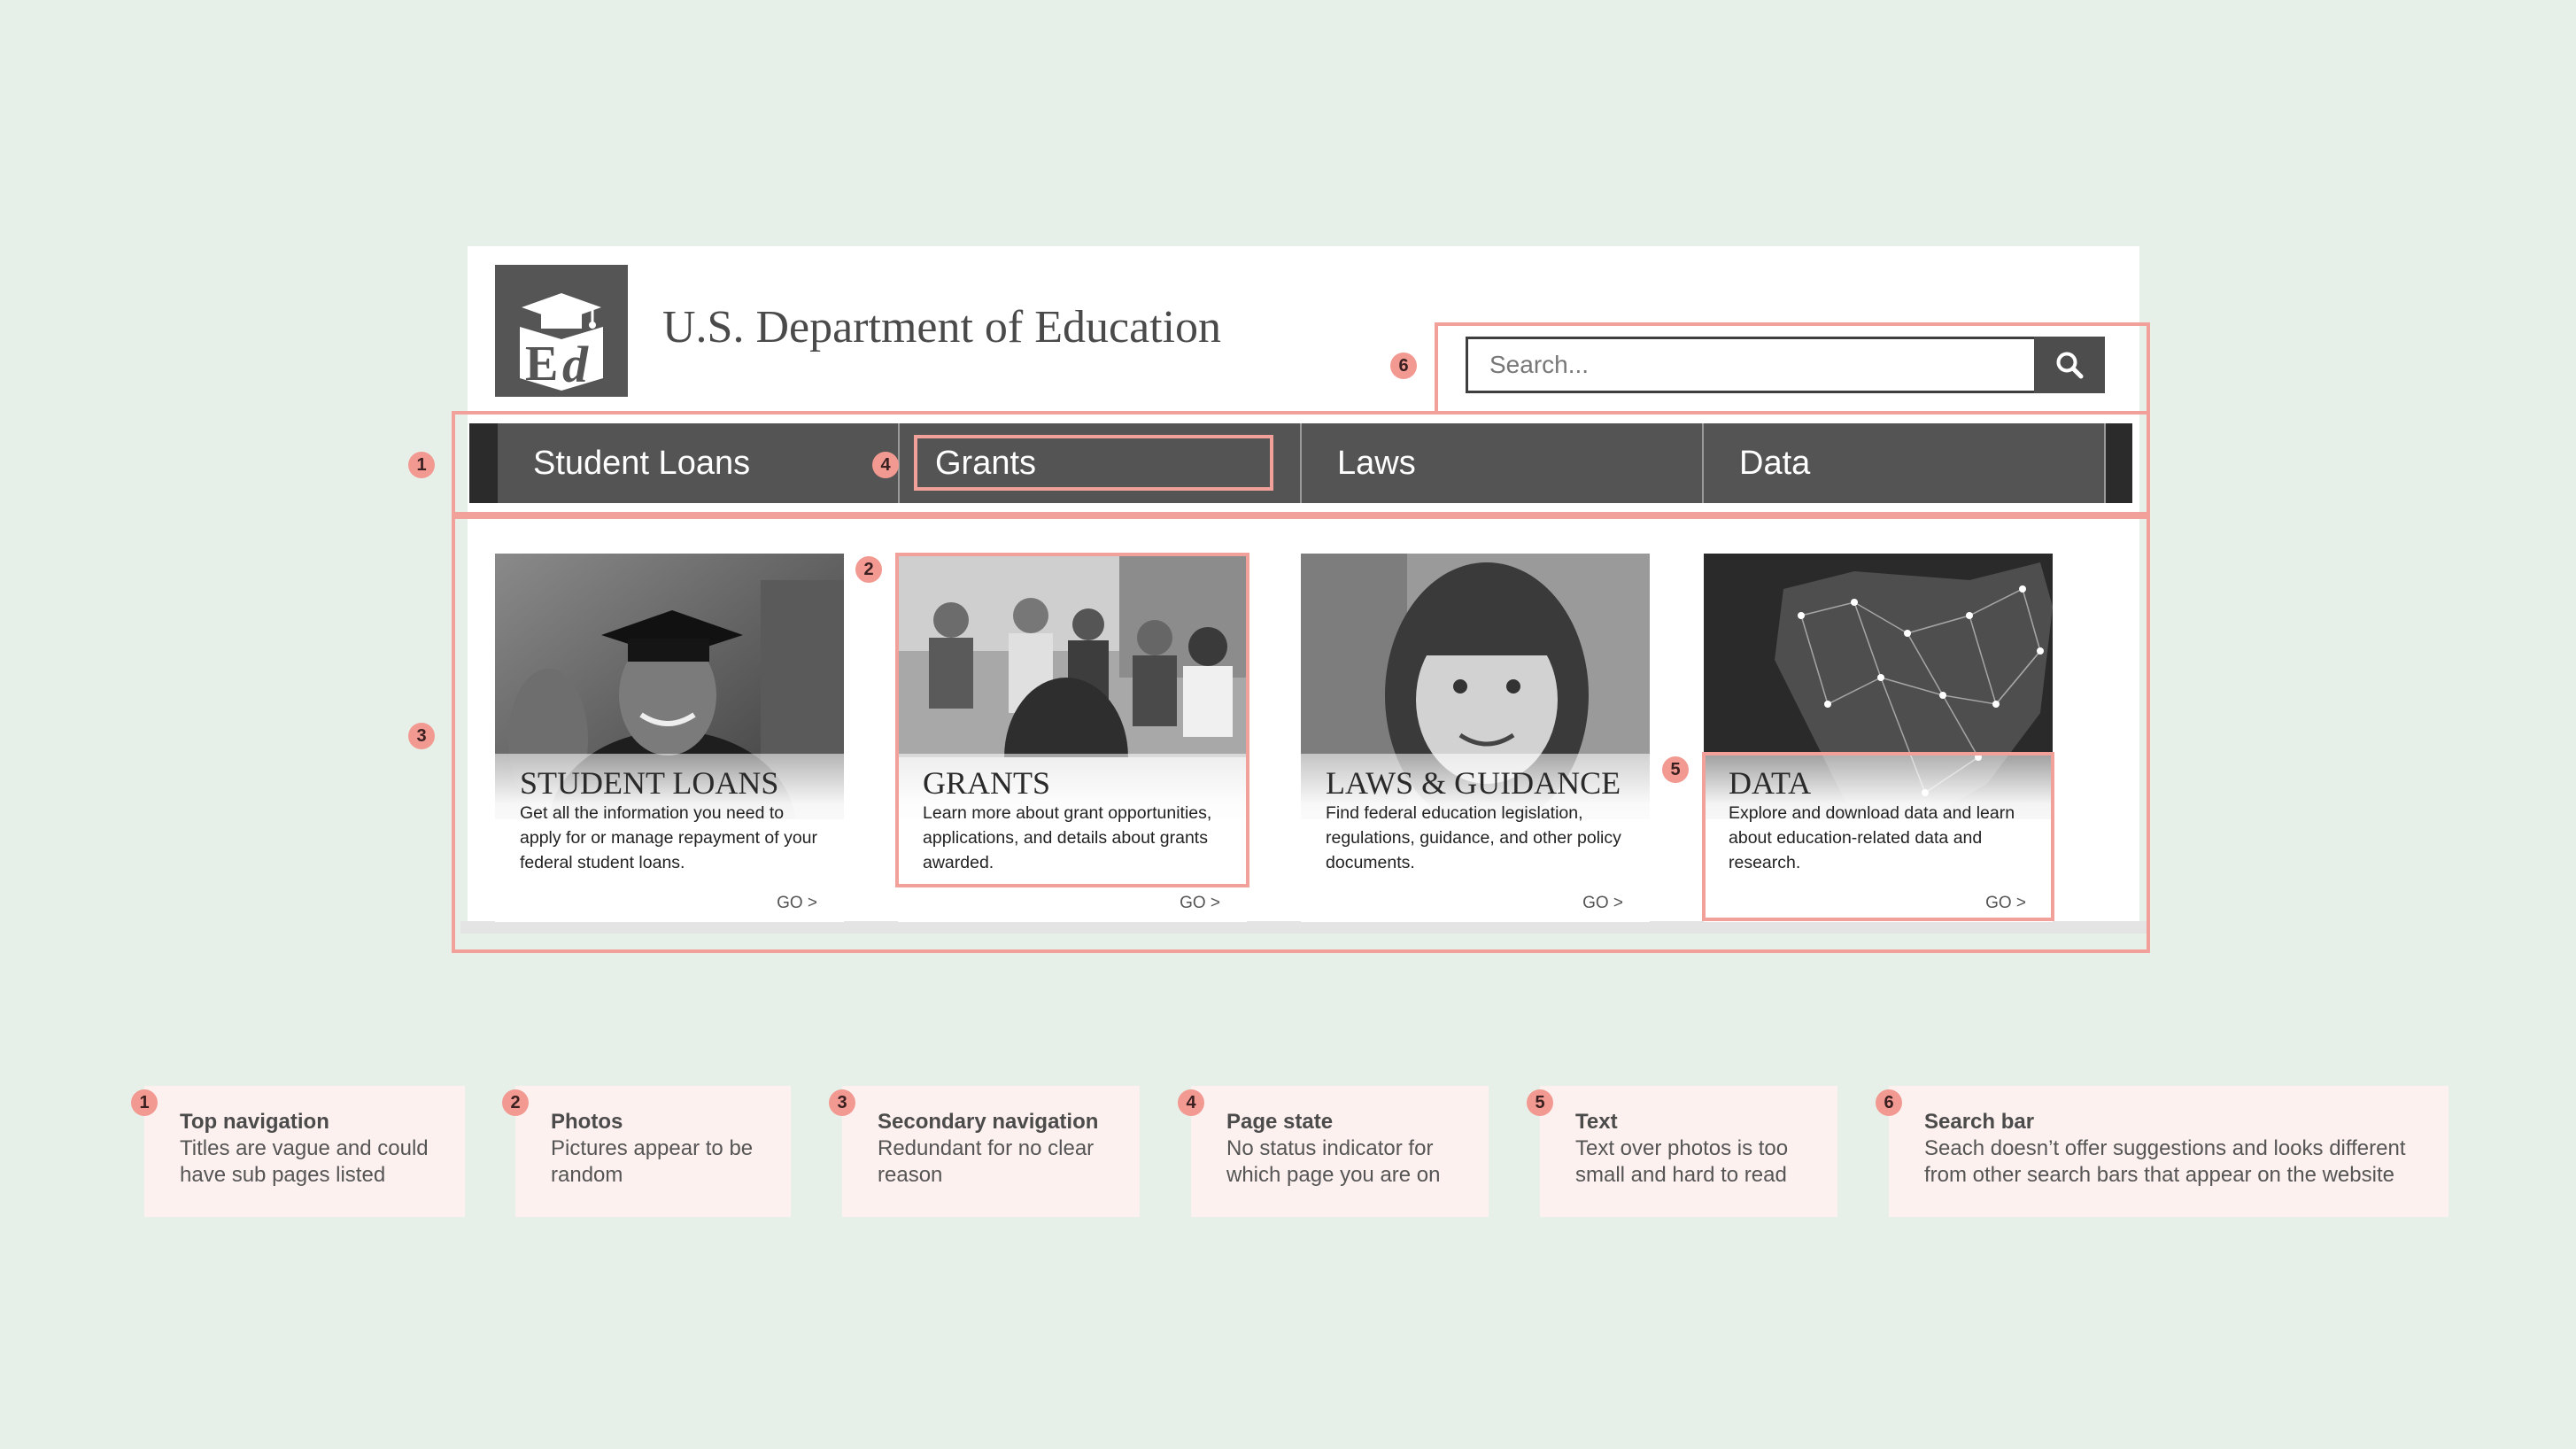 The image size is (2576, 1449). Describe the element at coordinates (1979, 1122) in the screenshot. I see `note-title: Search bar` at that location.